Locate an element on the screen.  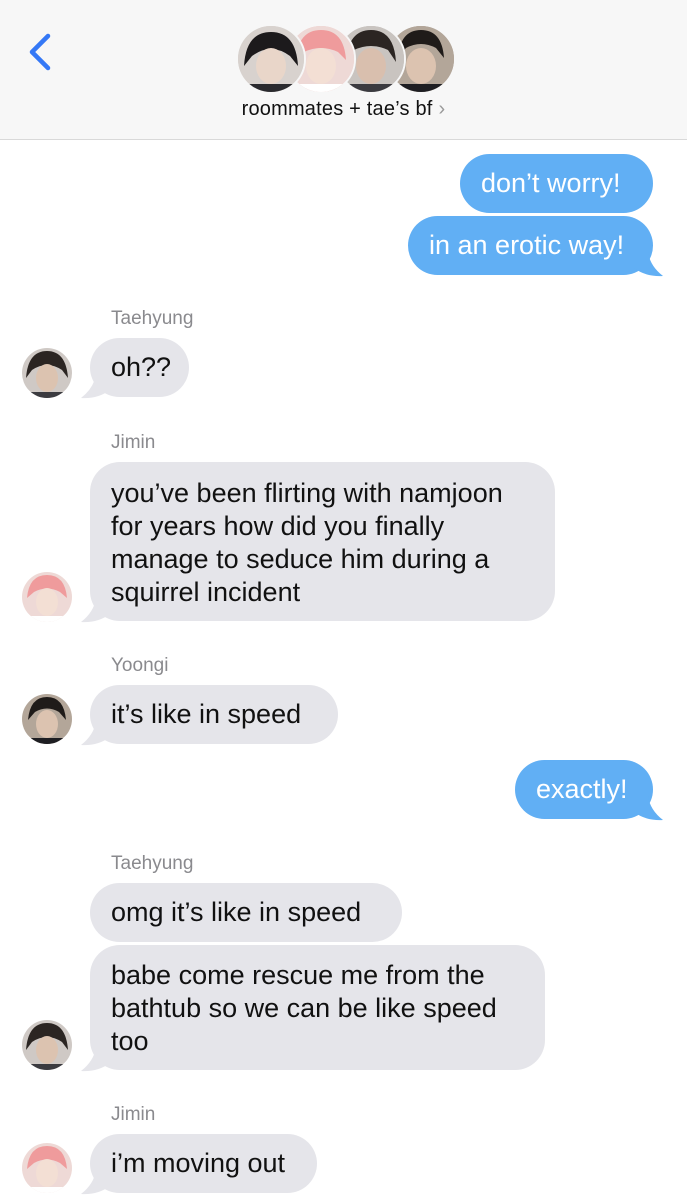
outgoing-message: exactly! is located at coordinates (584, 789).